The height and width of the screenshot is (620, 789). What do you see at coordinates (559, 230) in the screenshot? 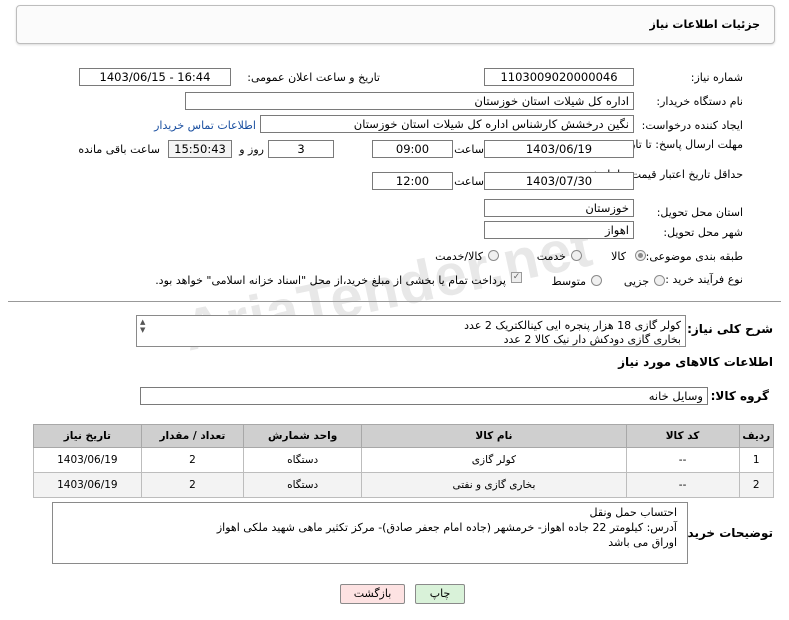
I see `city-field: اهواز` at bounding box center [559, 230].